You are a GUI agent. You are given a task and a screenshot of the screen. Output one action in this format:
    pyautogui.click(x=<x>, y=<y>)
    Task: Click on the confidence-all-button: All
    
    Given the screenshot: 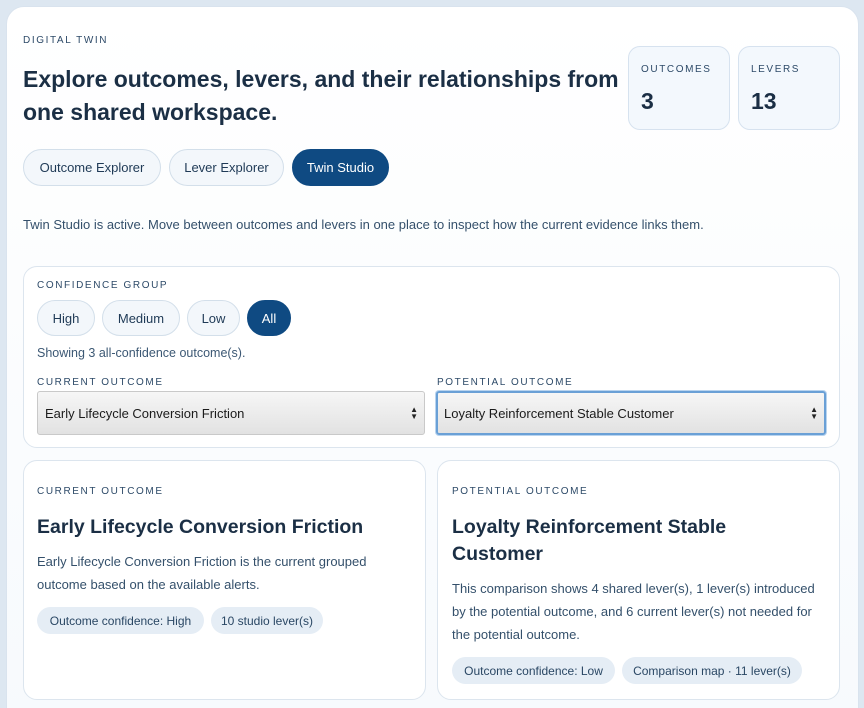 What is the action you would take?
    pyautogui.click(x=269, y=318)
    